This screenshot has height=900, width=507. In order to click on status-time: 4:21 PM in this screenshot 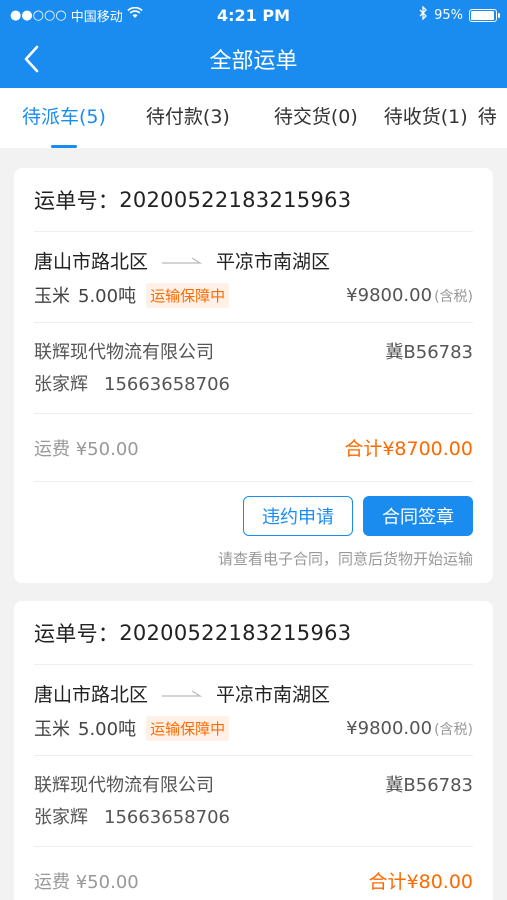, I will do `click(253, 15)`.